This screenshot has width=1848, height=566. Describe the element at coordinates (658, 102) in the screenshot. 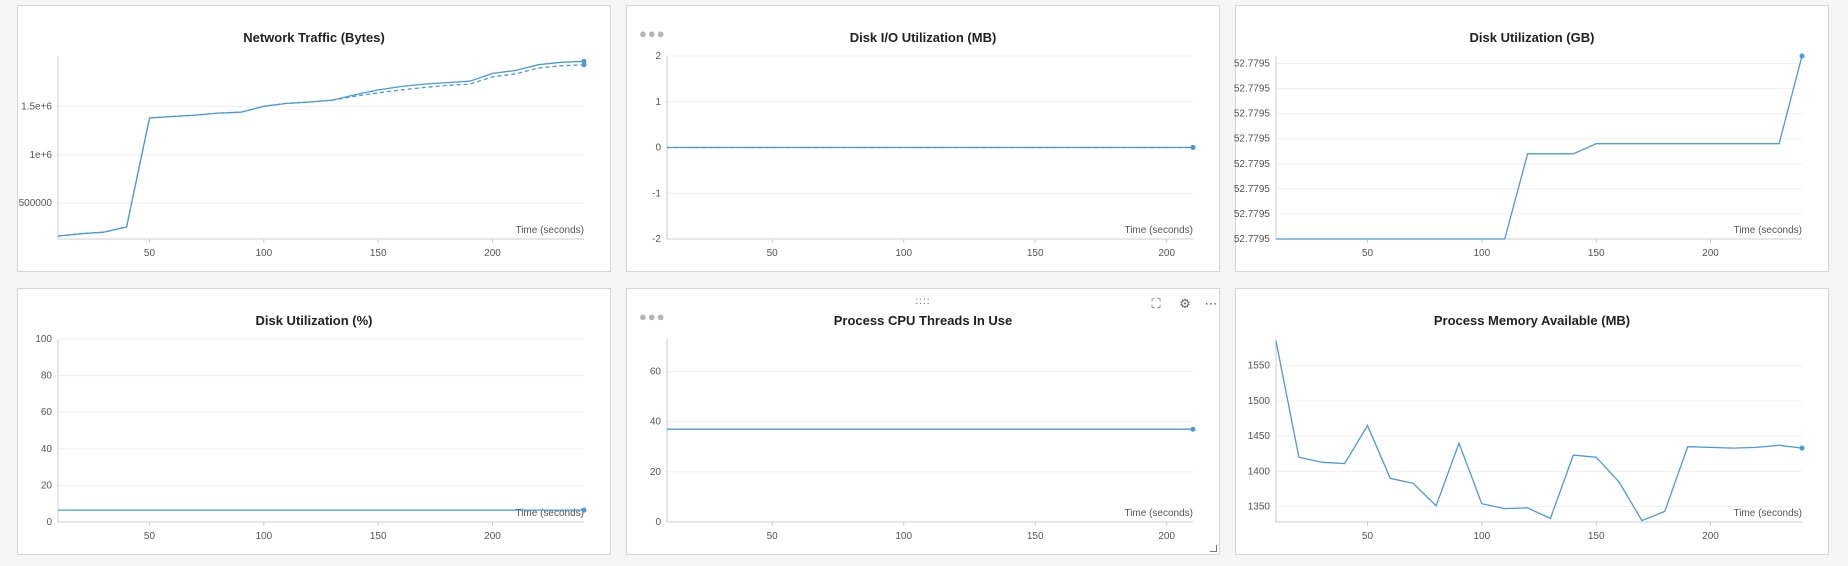

I see `y-tick-label: 1` at that location.